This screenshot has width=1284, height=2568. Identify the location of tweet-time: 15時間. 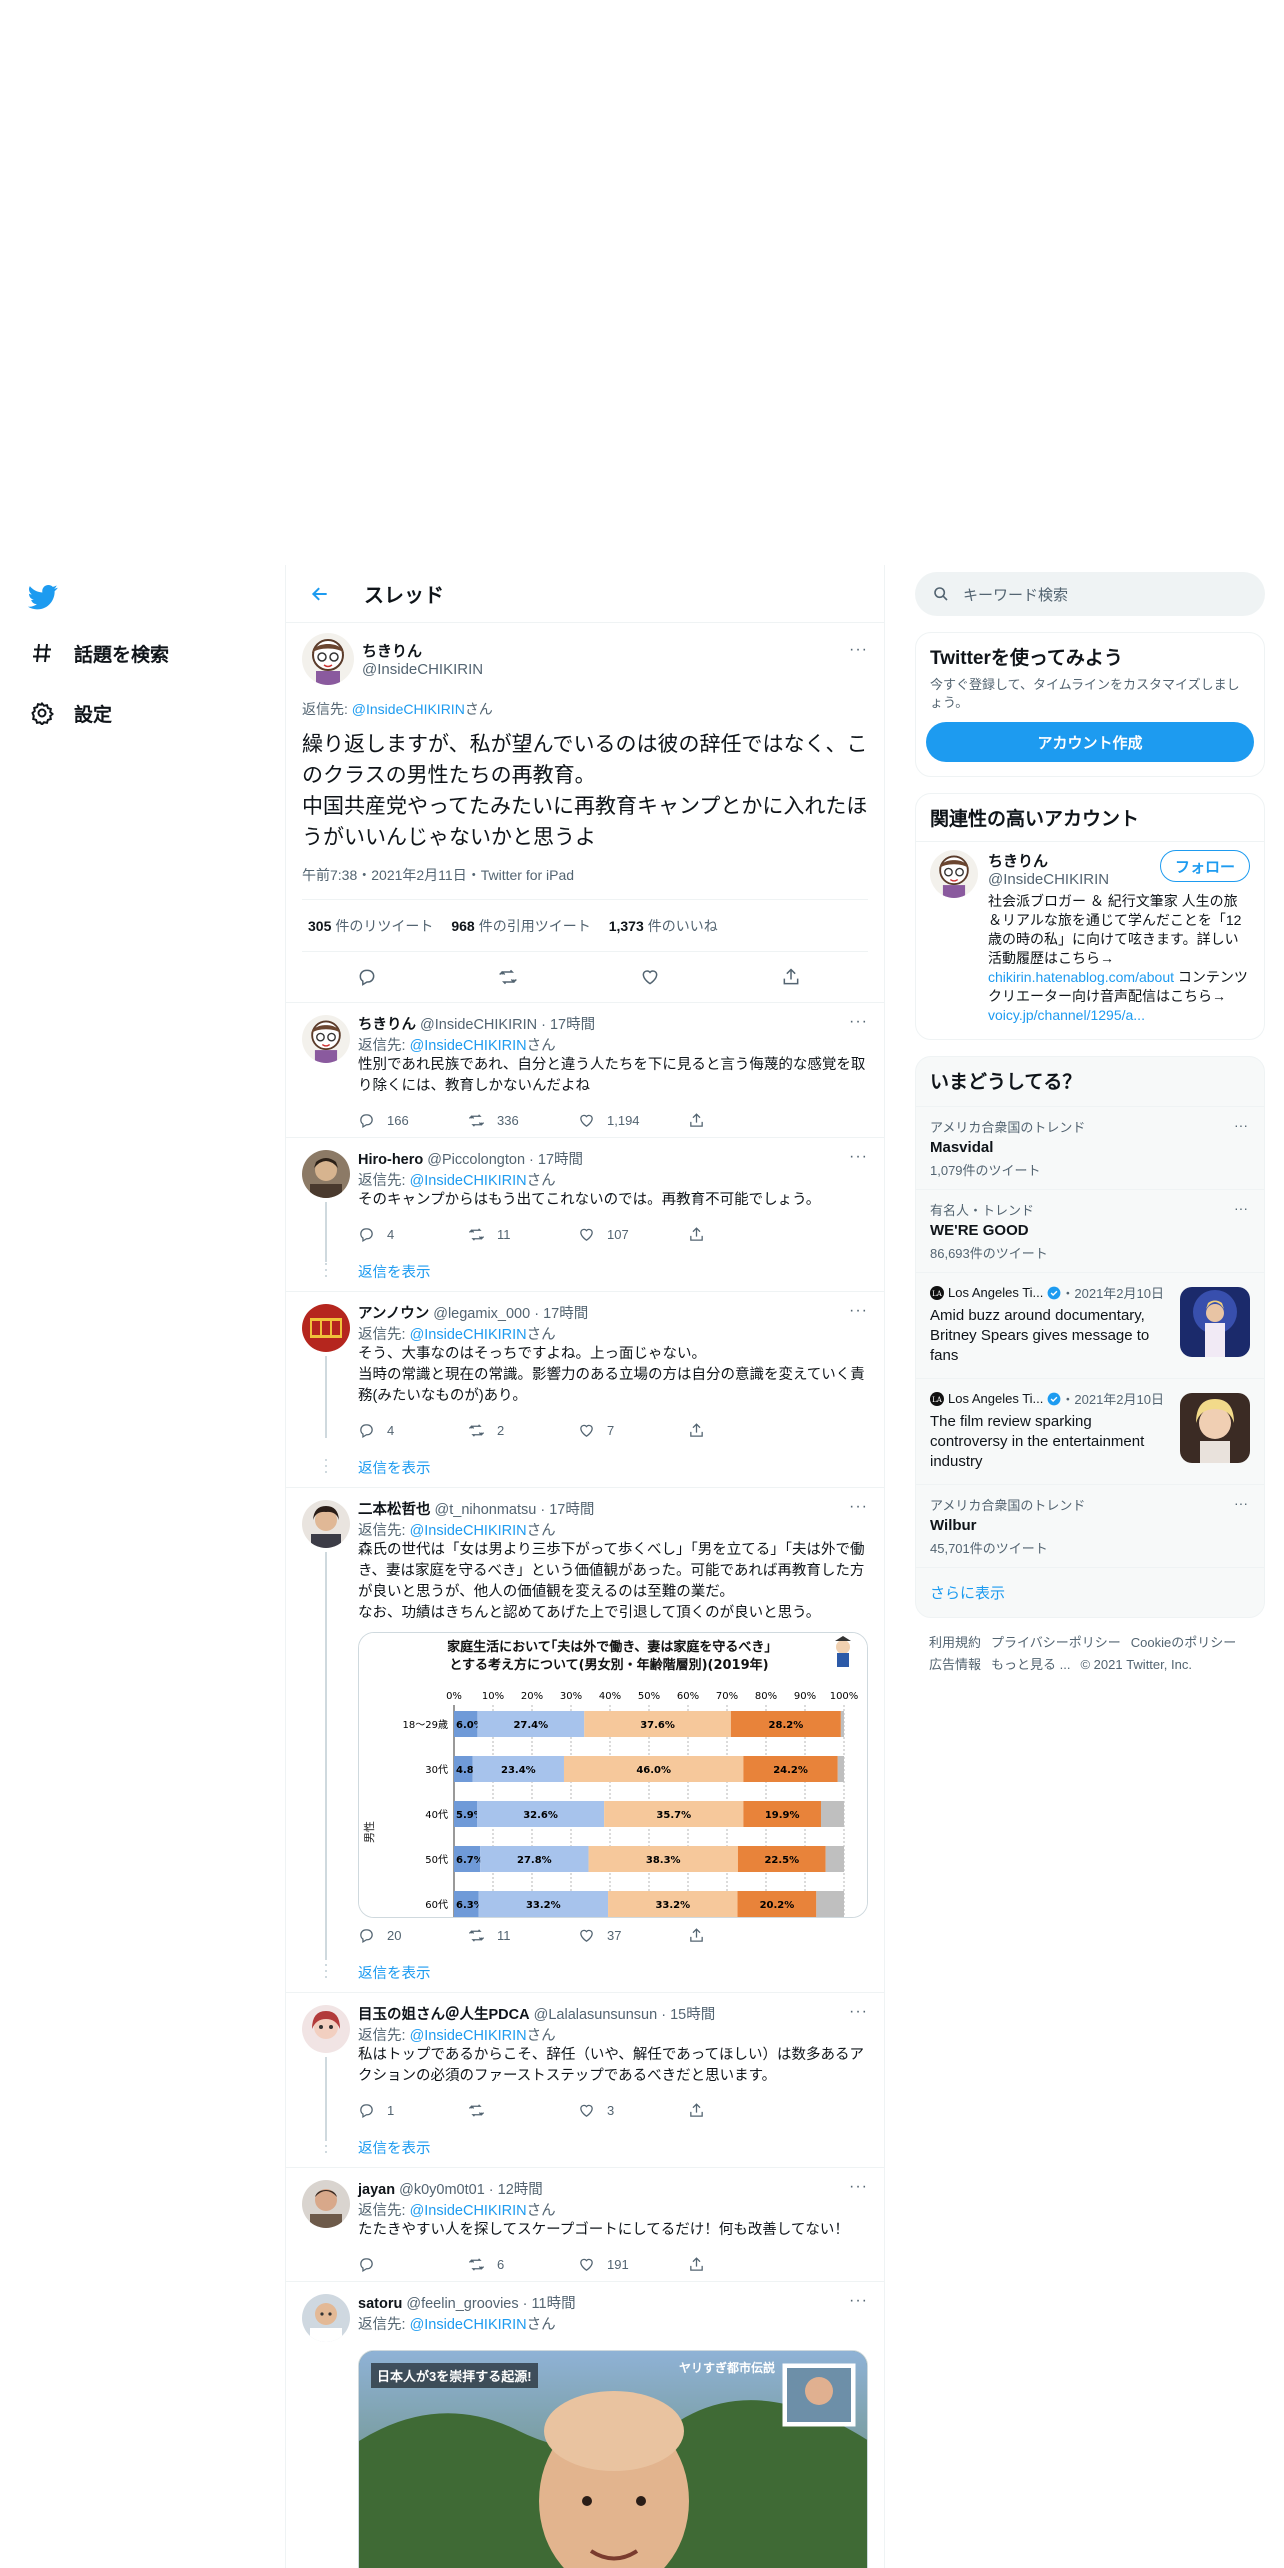
(692, 2015).